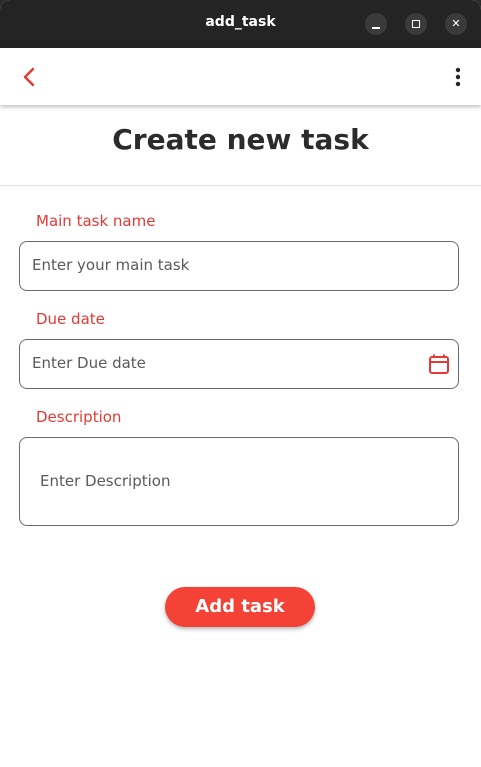  I want to click on close-icon: ✕, so click(456, 24).